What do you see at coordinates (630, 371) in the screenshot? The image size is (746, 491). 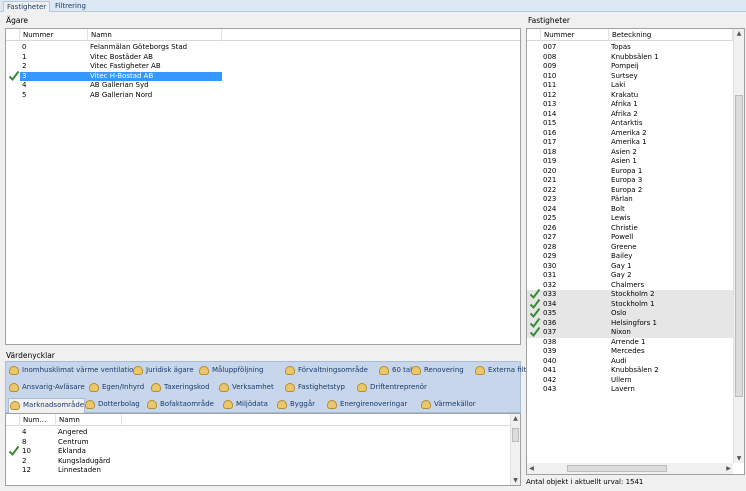 I see `table-row: 041 Knubbsälen 2` at bounding box center [630, 371].